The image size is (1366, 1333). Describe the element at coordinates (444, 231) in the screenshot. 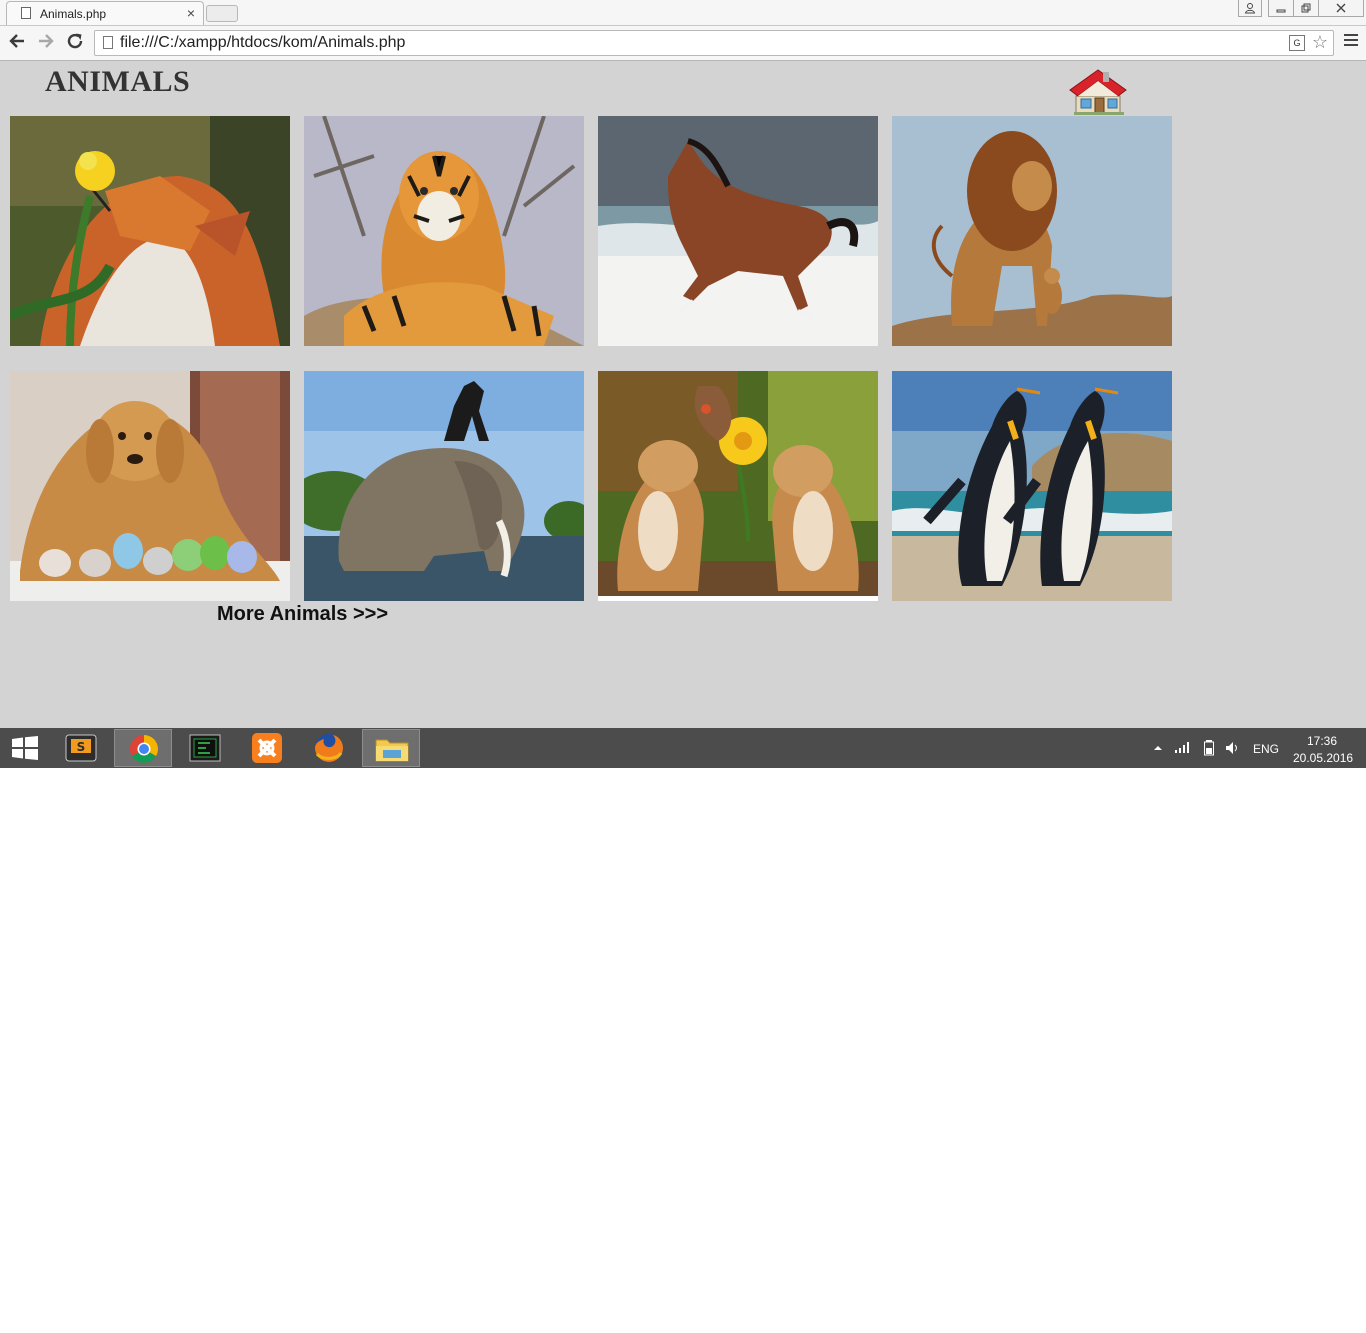

I see `tiger-photo` at that location.